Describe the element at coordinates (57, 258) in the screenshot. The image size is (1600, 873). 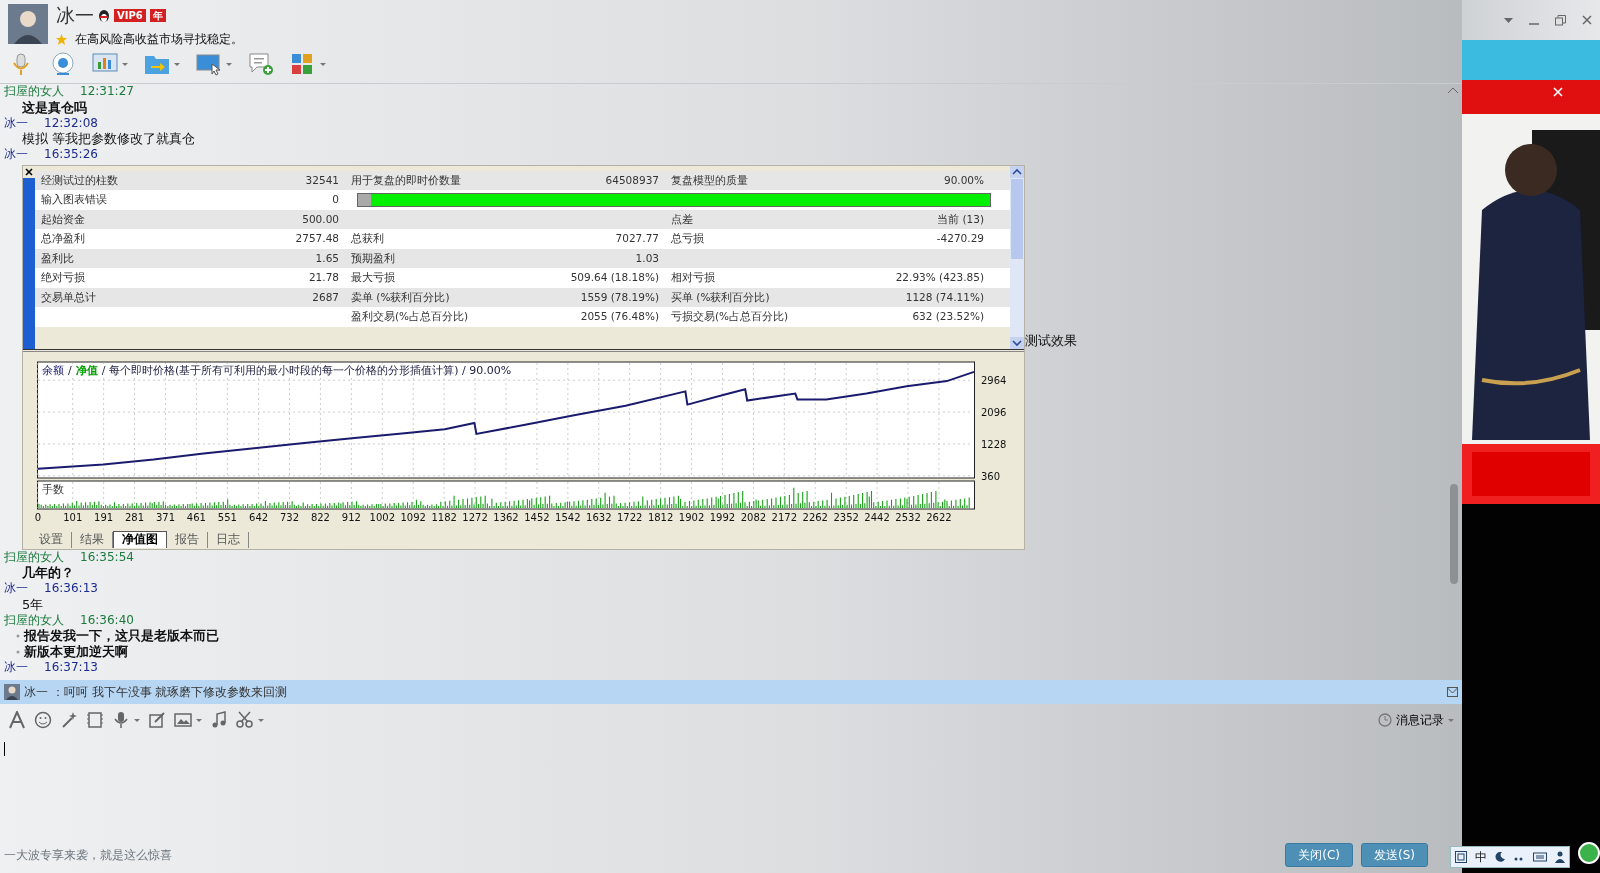
I see `table-cell-text: 盈利比` at that location.